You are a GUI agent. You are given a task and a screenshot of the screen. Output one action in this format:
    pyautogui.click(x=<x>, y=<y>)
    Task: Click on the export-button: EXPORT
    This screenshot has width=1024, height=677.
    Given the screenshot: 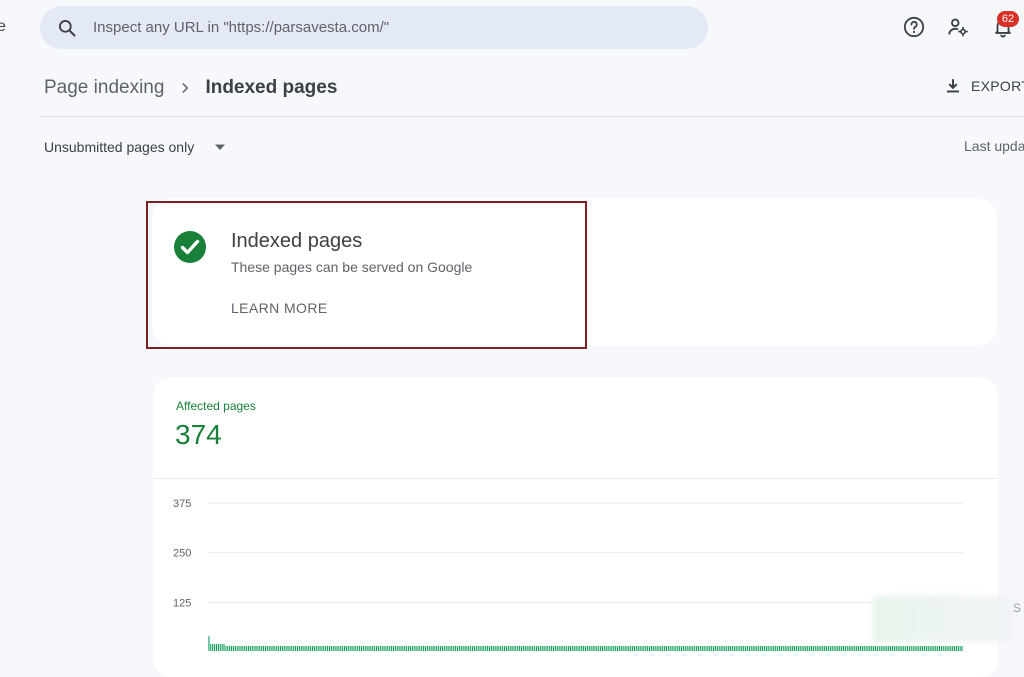 What is the action you would take?
    pyautogui.click(x=984, y=86)
    